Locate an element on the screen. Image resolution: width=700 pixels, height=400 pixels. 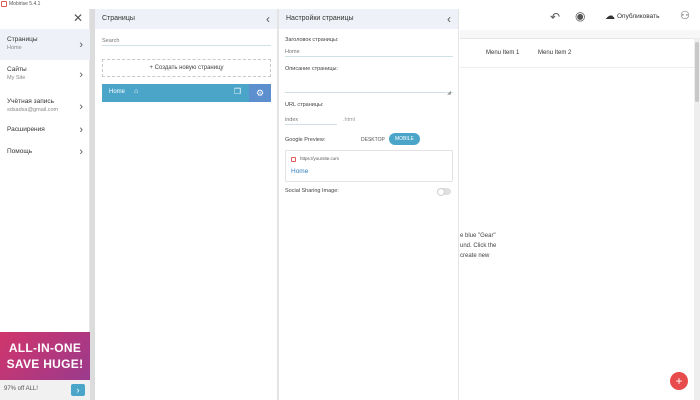
window-title: Mobirise 5.4.1 is located at coordinates (25, 4).